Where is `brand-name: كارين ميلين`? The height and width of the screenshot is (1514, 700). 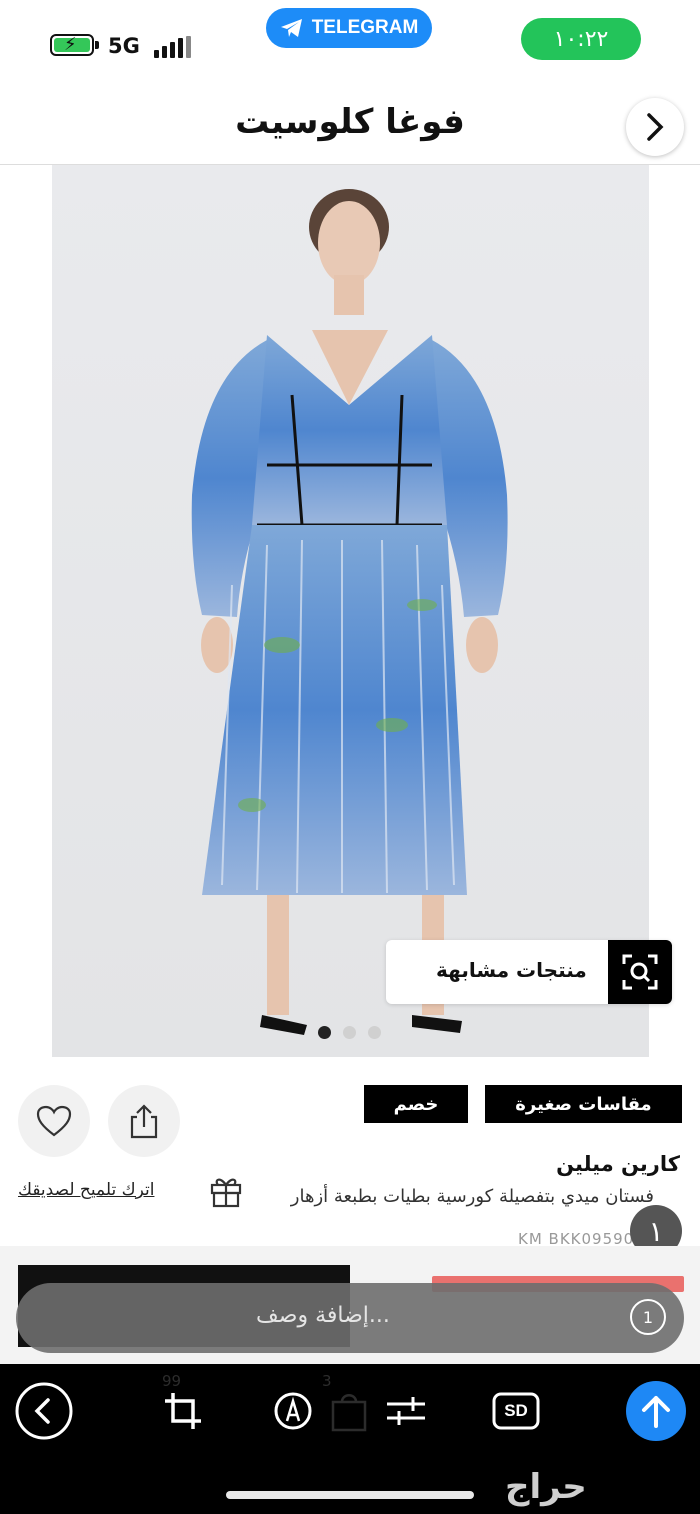 brand-name: كارين ميلين is located at coordinates (618, 1164).